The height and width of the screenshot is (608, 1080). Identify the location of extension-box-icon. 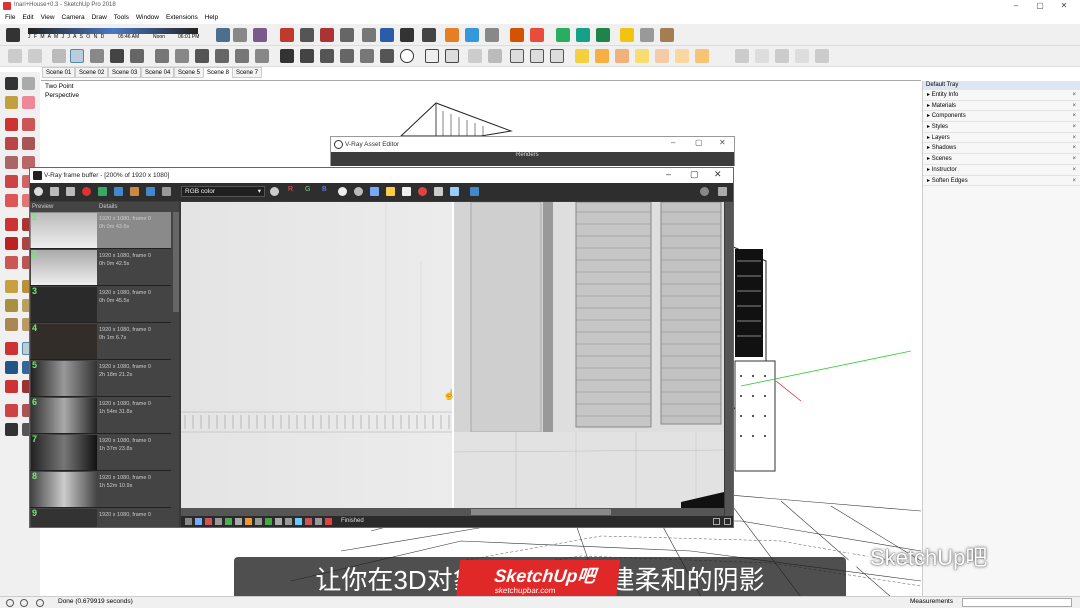
(667, 35).